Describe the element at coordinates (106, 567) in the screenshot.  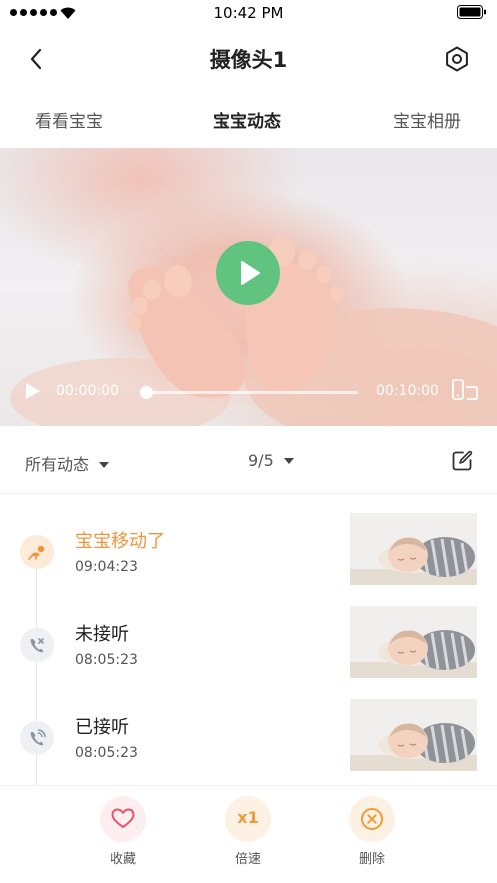
I see `event-time: 09:04:23` at that location.